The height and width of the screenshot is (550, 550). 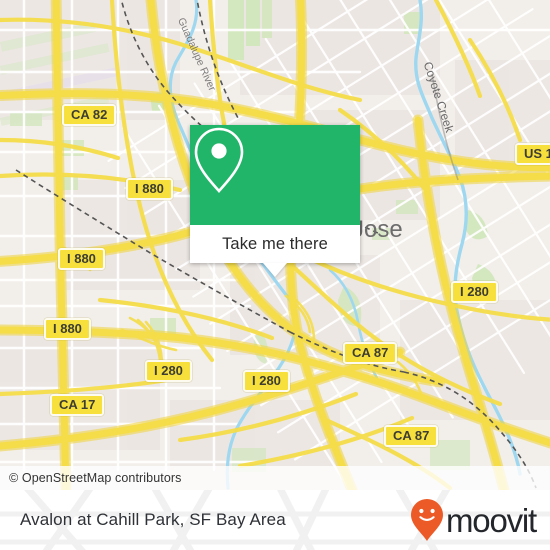 I want to click on map-pin-icon, so click(x=219, y=160).